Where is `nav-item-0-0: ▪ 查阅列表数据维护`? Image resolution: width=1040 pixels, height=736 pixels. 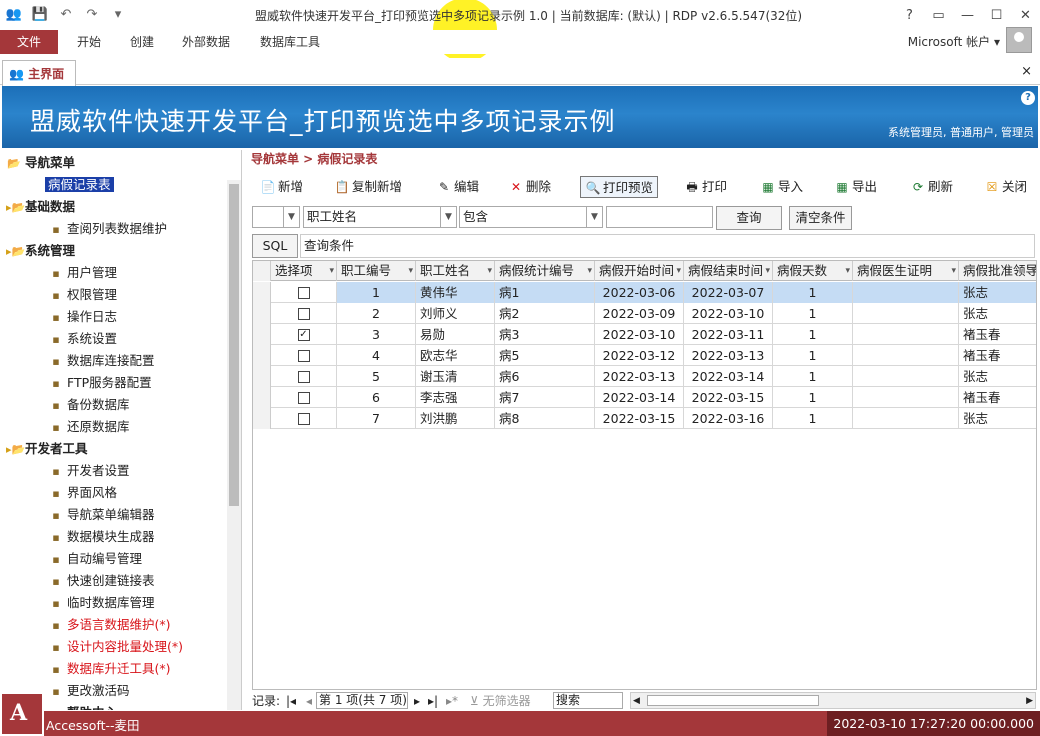
nav-item-0-0: ▪ 查阅列表数据维护 is located at coordinates (107, 229).